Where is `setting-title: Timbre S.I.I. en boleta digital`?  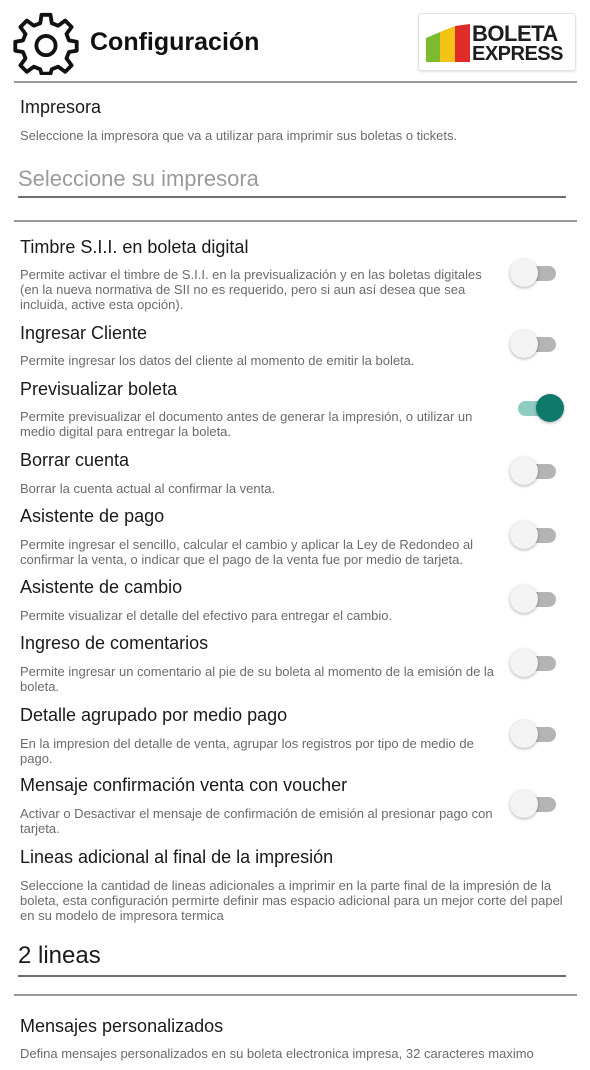 setting-title: Timbre S.I.I. en boleta digital is located at coordinates (134, 247).